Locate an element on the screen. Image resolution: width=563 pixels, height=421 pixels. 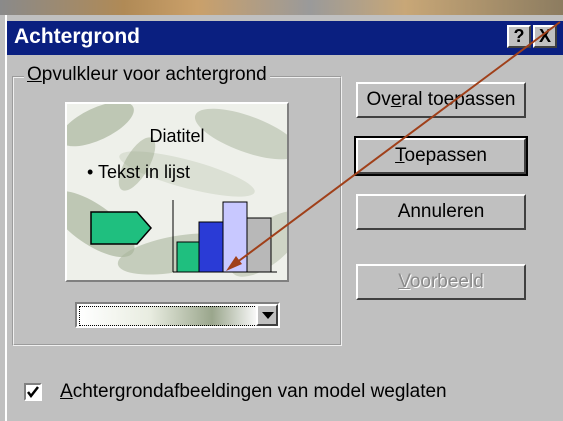
apply-button: Toepassen is located at coordinates (441, 156).